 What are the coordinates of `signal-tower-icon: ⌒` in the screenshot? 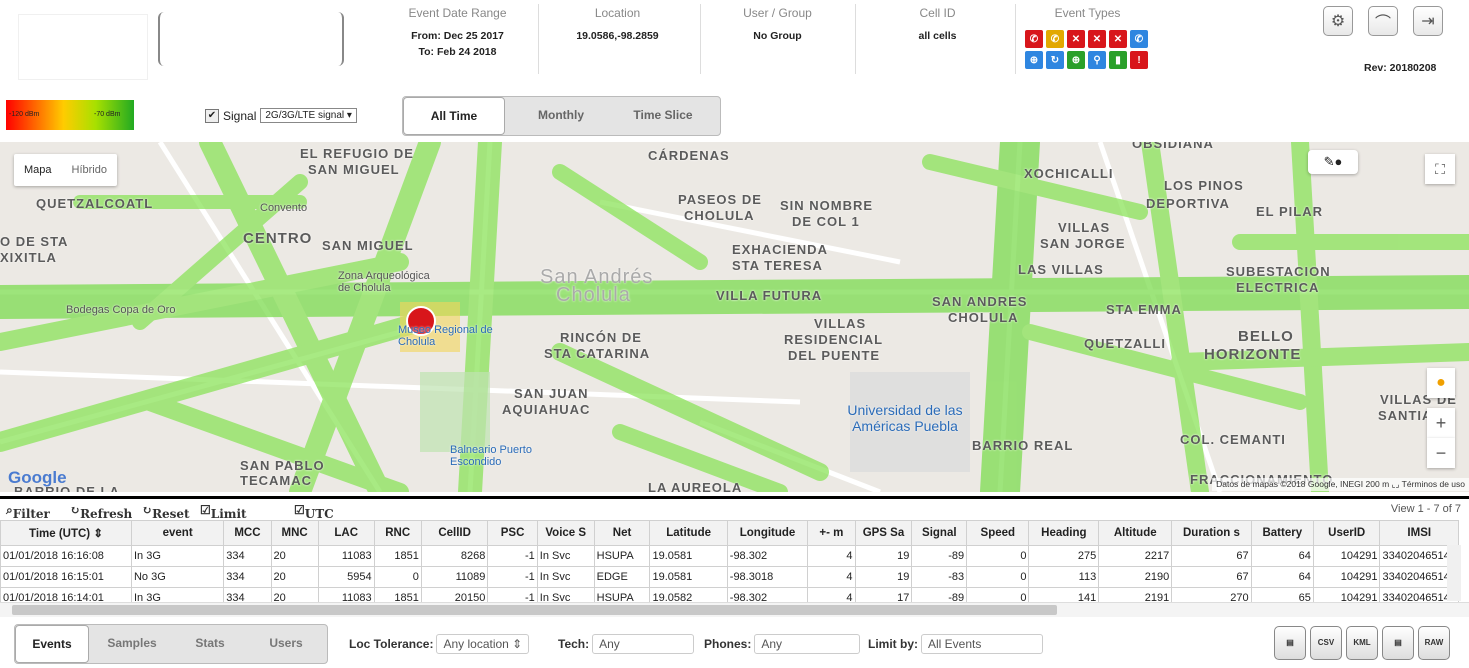 It's located at (1383, 21).